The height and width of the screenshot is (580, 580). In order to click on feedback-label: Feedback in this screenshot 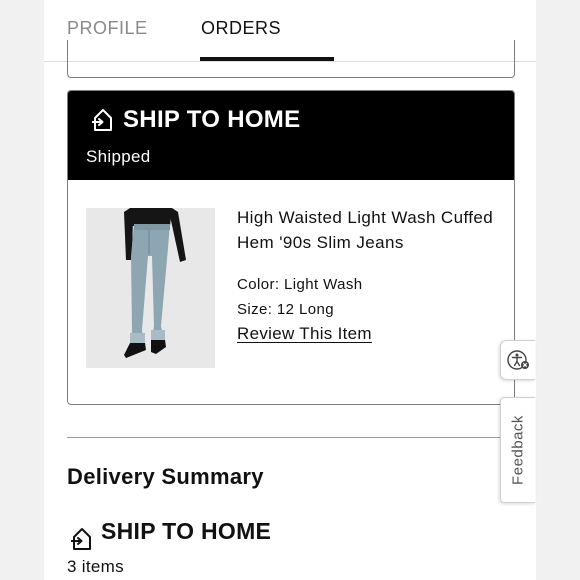, I will do `click(518, 450)`.